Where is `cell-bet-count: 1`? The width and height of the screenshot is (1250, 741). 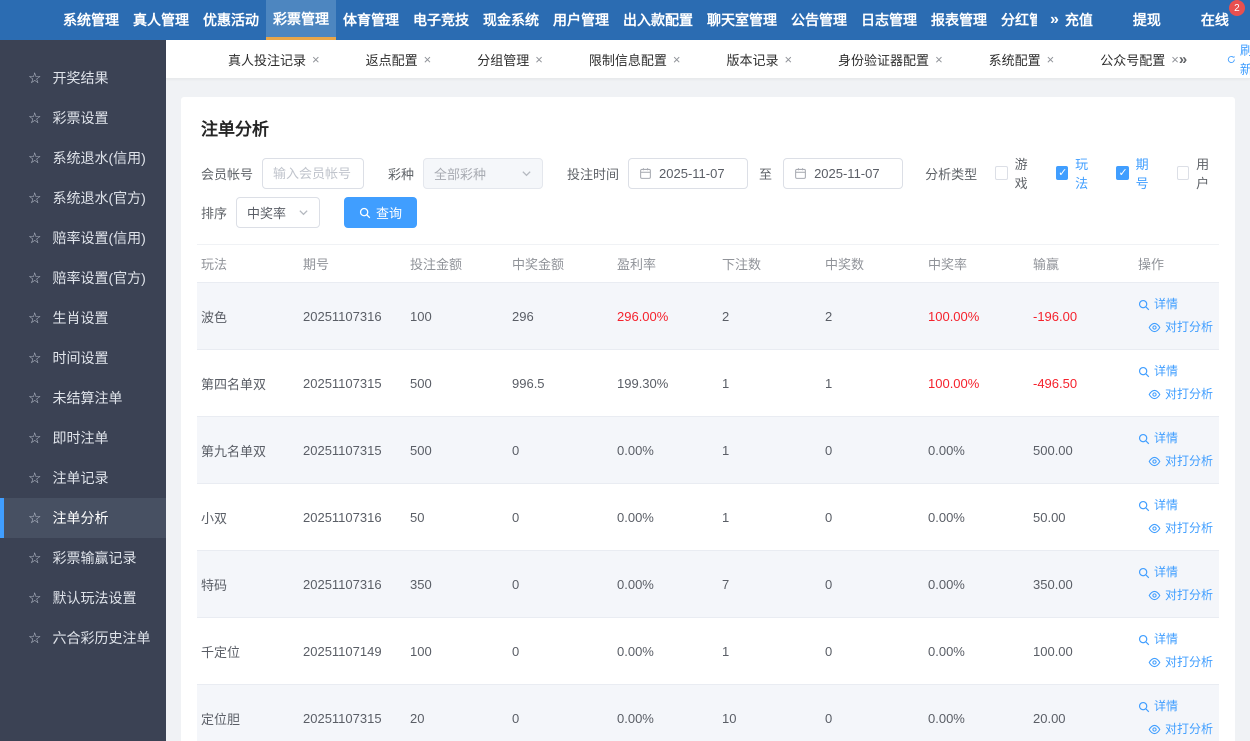 cell-bet-count: 1 is located at coordinates (769, 517).